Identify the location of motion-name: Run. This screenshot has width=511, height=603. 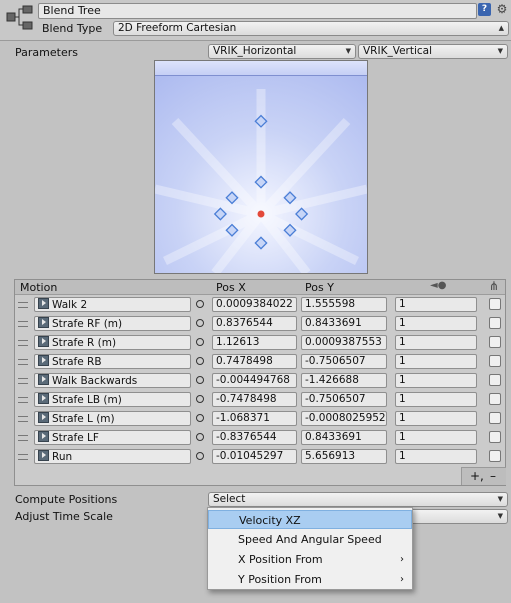
(62, 457).